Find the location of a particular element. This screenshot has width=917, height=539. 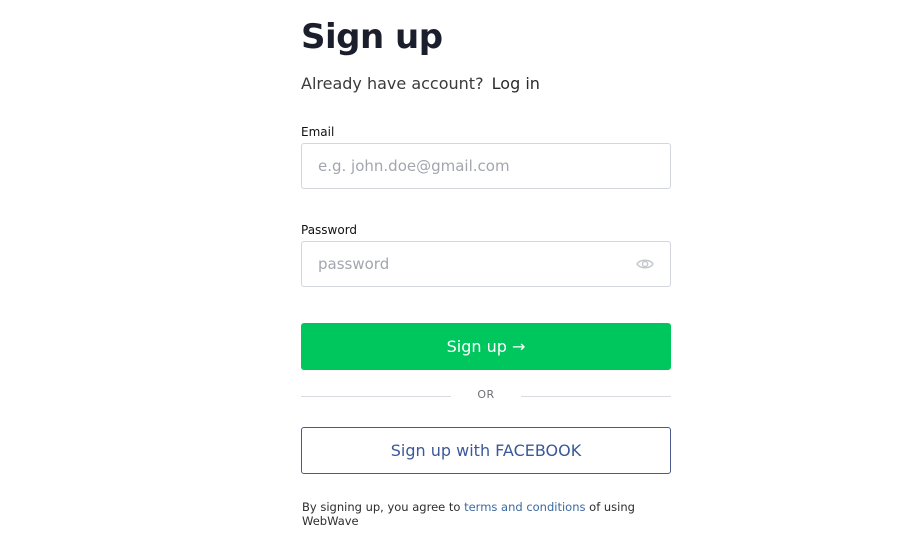

email-field-wrapper is located at coordinates (486, 166).